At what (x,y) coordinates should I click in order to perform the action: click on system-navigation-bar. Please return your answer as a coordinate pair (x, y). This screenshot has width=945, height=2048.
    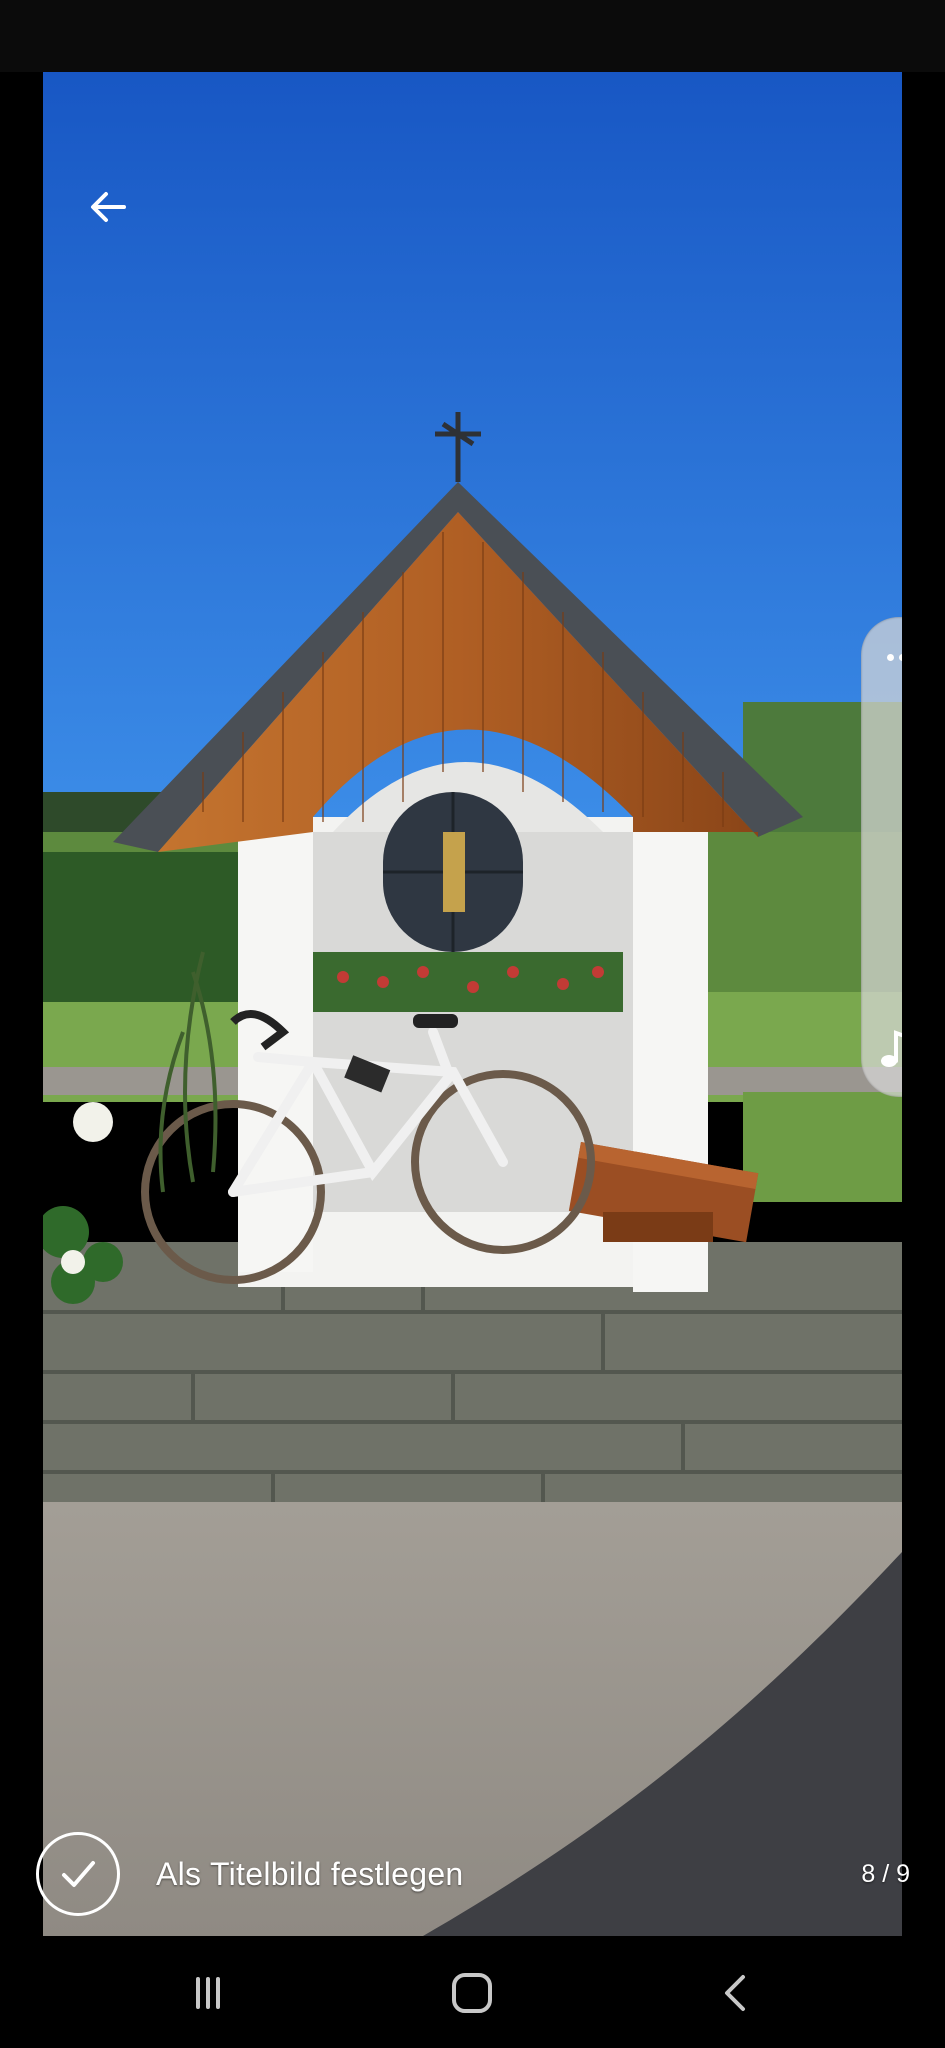
    Looking at the image, I should click on (472, 1992).